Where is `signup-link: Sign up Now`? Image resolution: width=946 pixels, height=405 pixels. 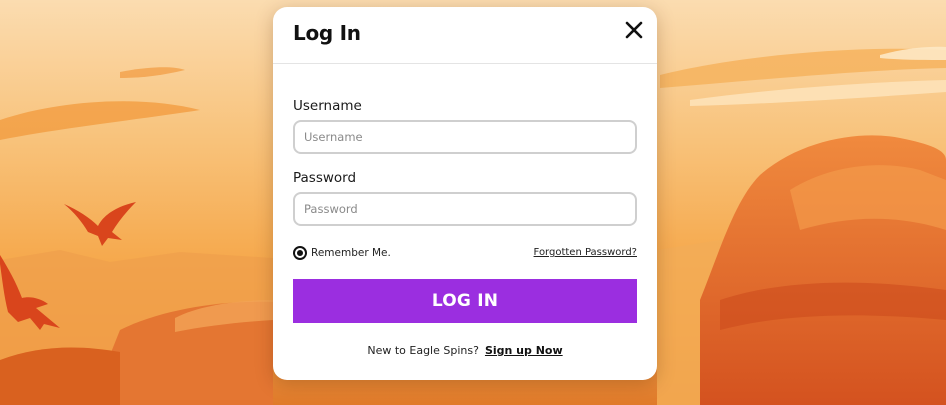 signup-link: Sign up Now is located at coordinates (524, 350).